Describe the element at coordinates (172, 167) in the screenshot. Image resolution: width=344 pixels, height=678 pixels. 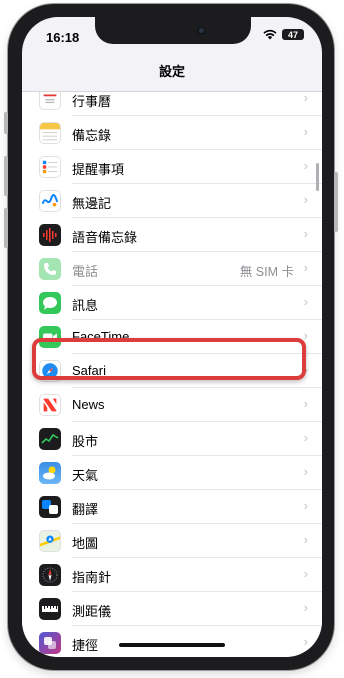
I see `row-reminders: 提醒事項 ›` at that location.